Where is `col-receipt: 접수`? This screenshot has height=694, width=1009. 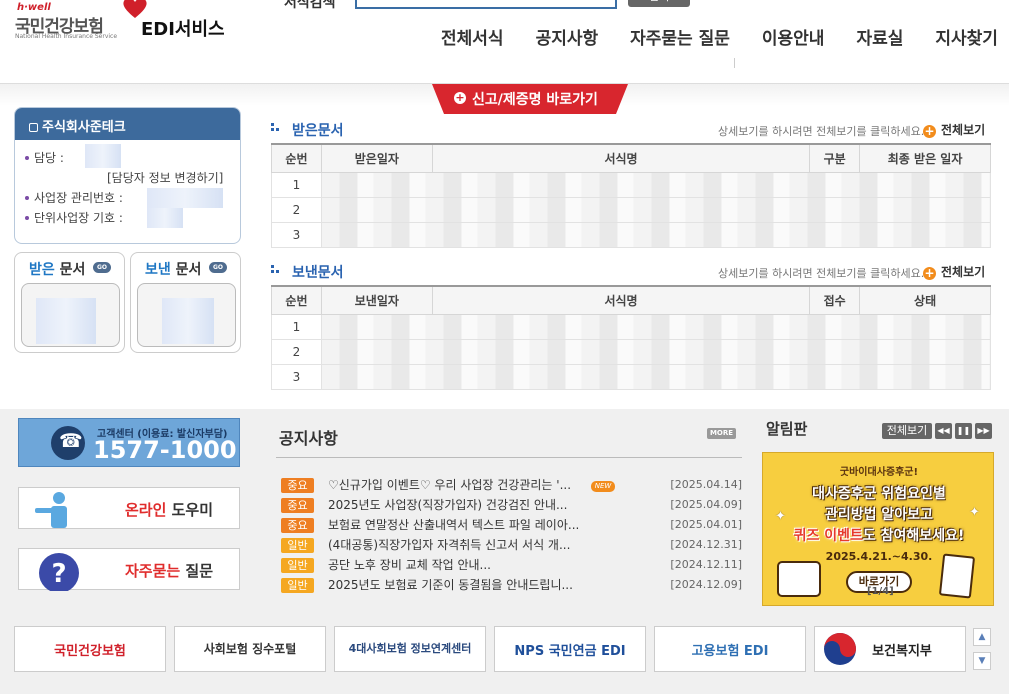 col-receipt: 접수 is located at coordinates (835, 300).